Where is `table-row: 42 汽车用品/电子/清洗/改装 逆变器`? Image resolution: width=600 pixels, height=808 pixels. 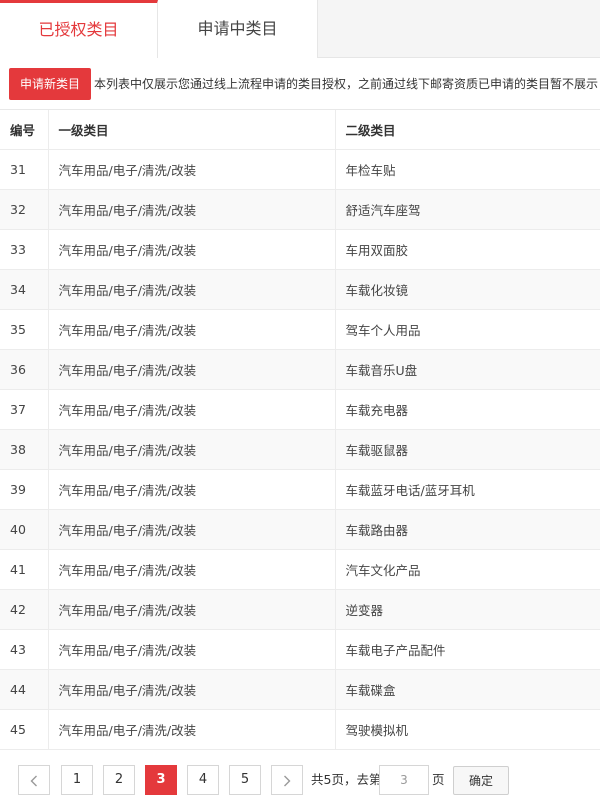
table-row: 42 汽车用品/电子/清洗/改装 逆变器 is located at coordinates (300, 609).